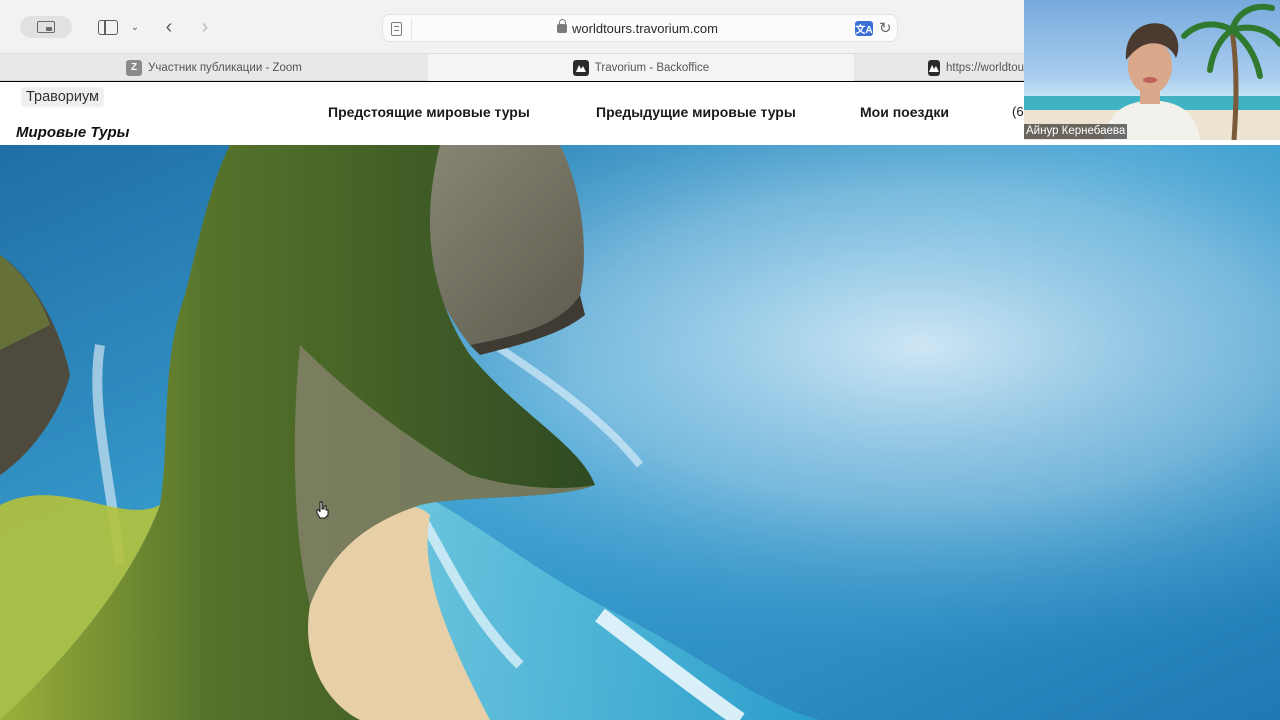  I want to click on logo-tooltip: Травориум, so click(62, 97).